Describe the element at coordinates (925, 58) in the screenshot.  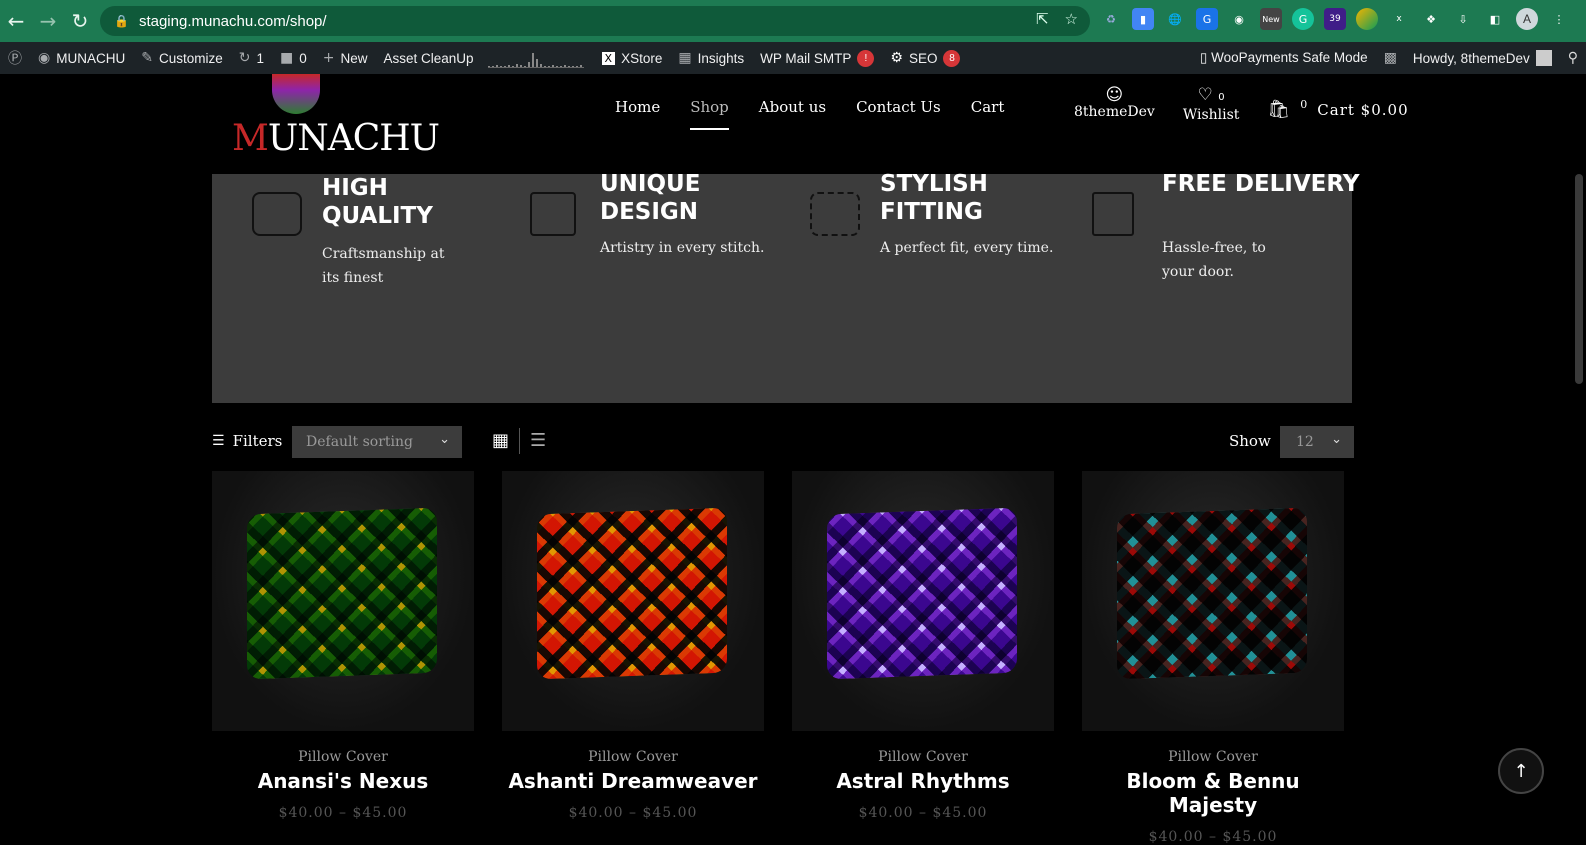
I see `seo-link: ⚙ SEO 8` at that location.